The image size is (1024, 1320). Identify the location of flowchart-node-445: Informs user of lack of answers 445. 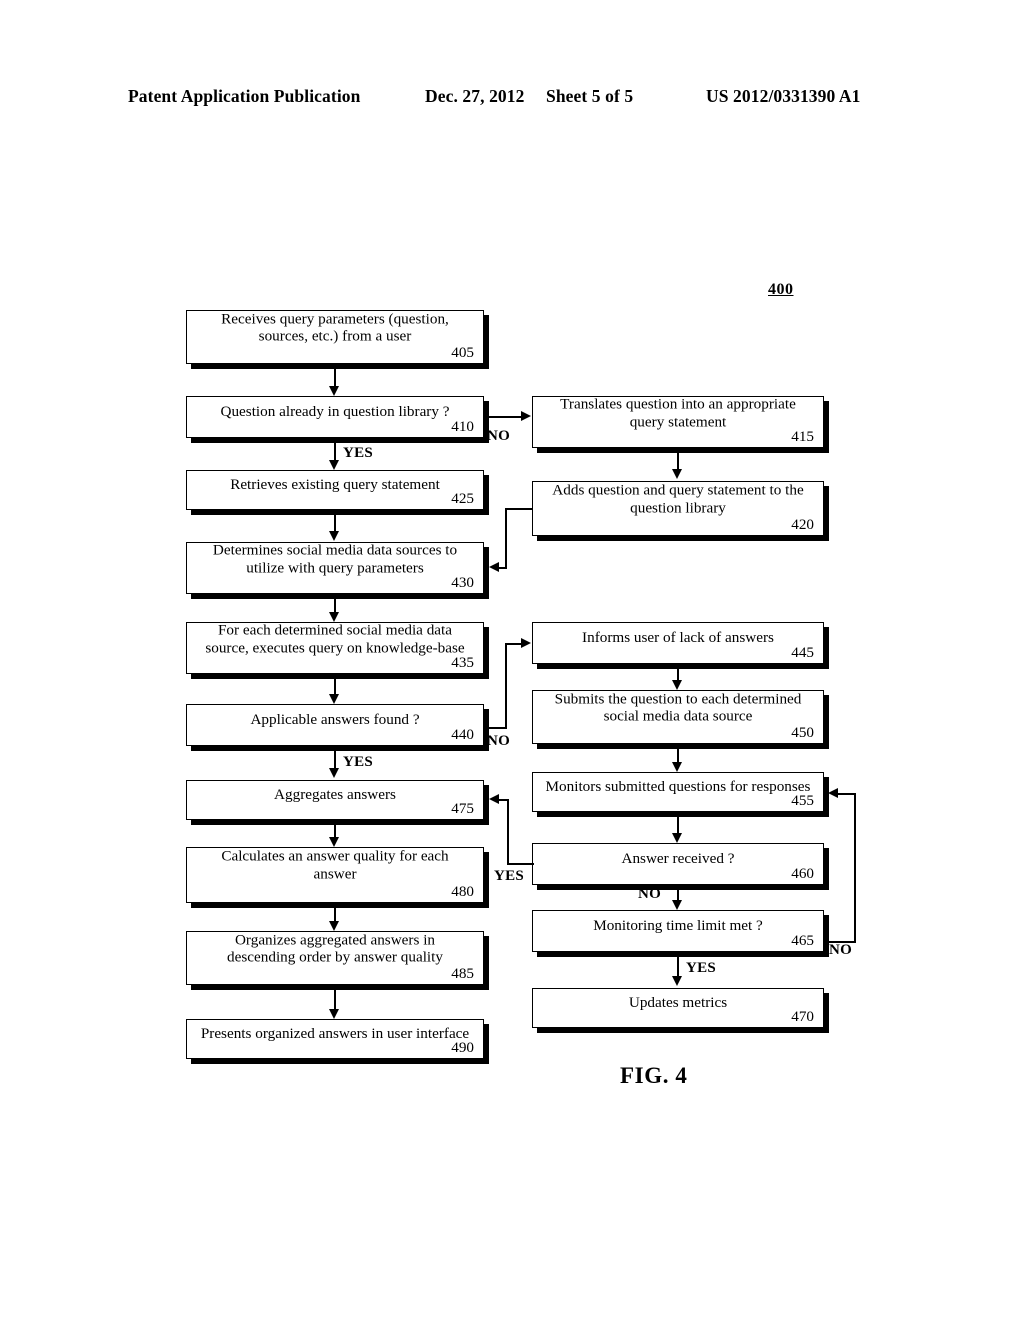
(678, 643).